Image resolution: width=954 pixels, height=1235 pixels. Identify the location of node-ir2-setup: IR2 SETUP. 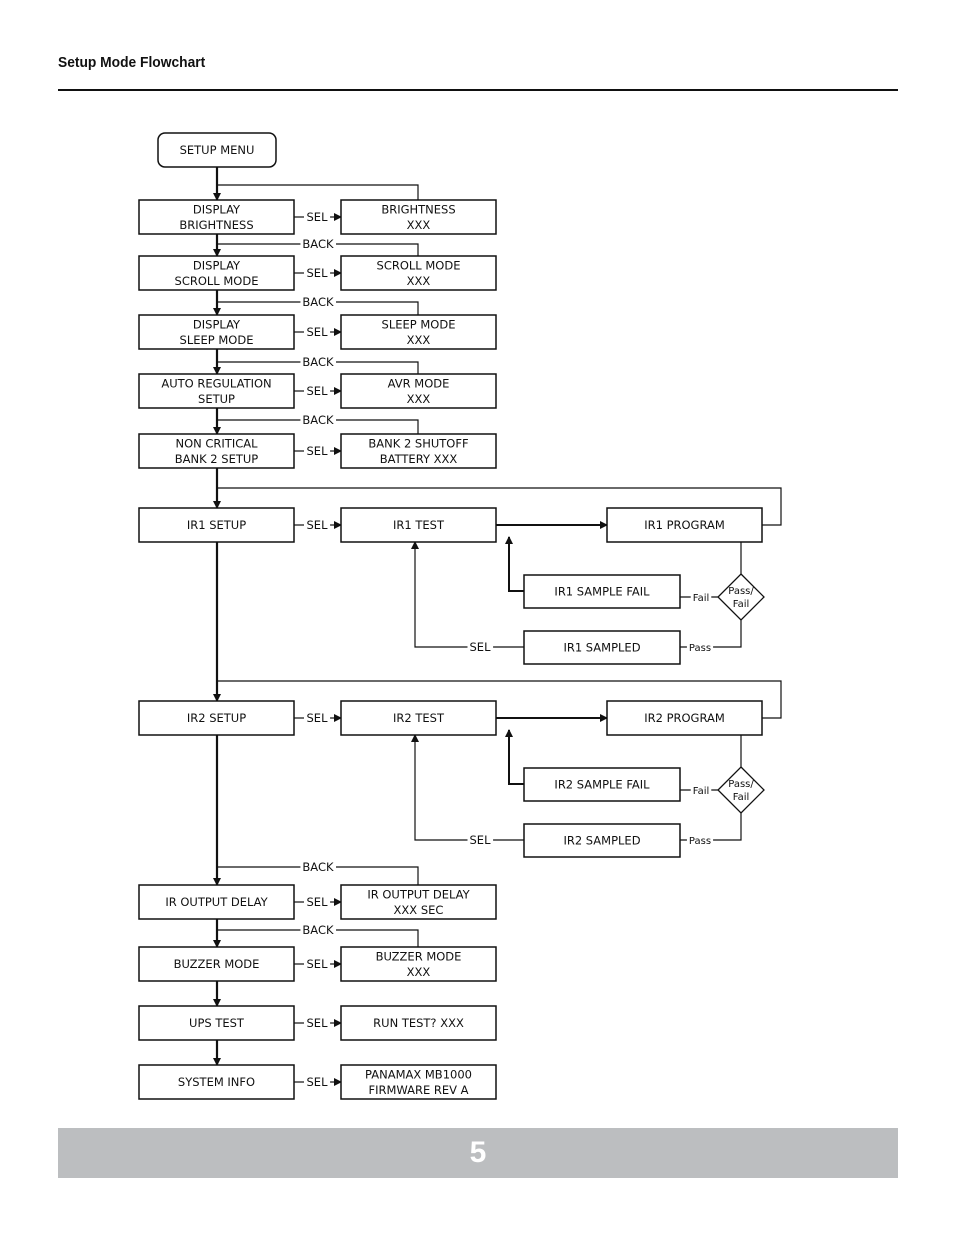
(216, 718).